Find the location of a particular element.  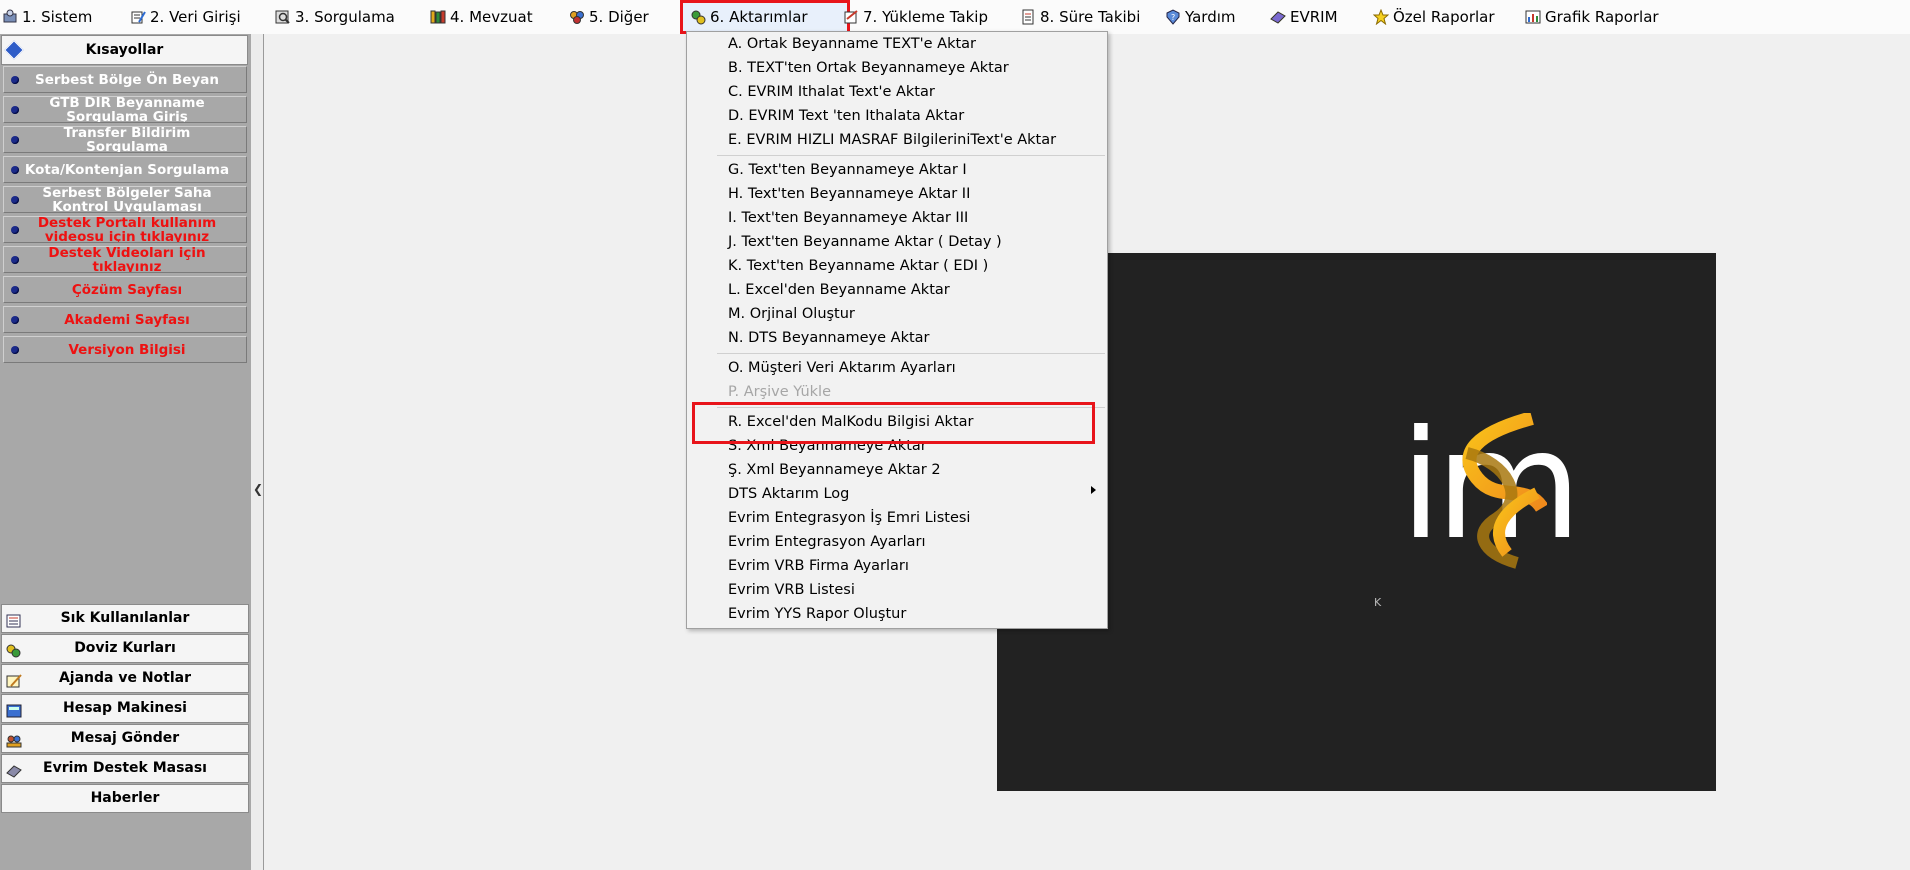

bottom-ajanda-notlar: Ajanda ve Notlar is located at coordinates (125, 678).